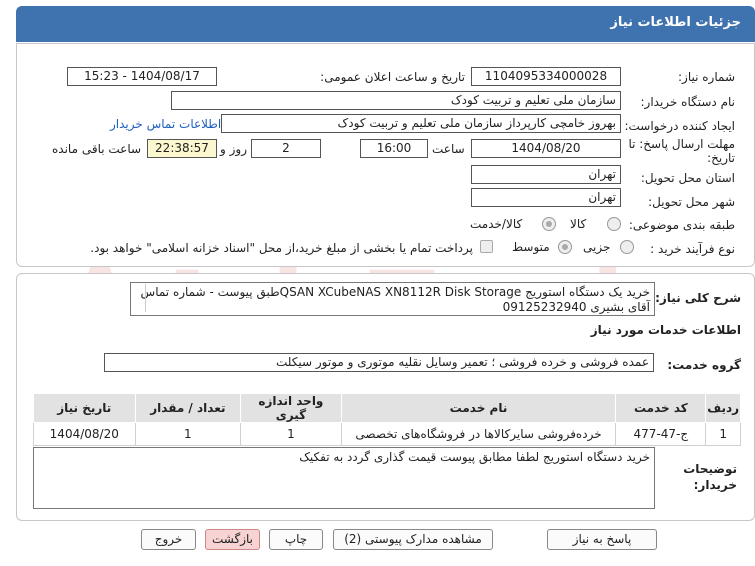 The height and width of the screenshot is (566, 755). Describe the element at coordinates (142, 76) in the screenshot. I see `announce-date-field: 1404/08/17 - 15:23` at that location.